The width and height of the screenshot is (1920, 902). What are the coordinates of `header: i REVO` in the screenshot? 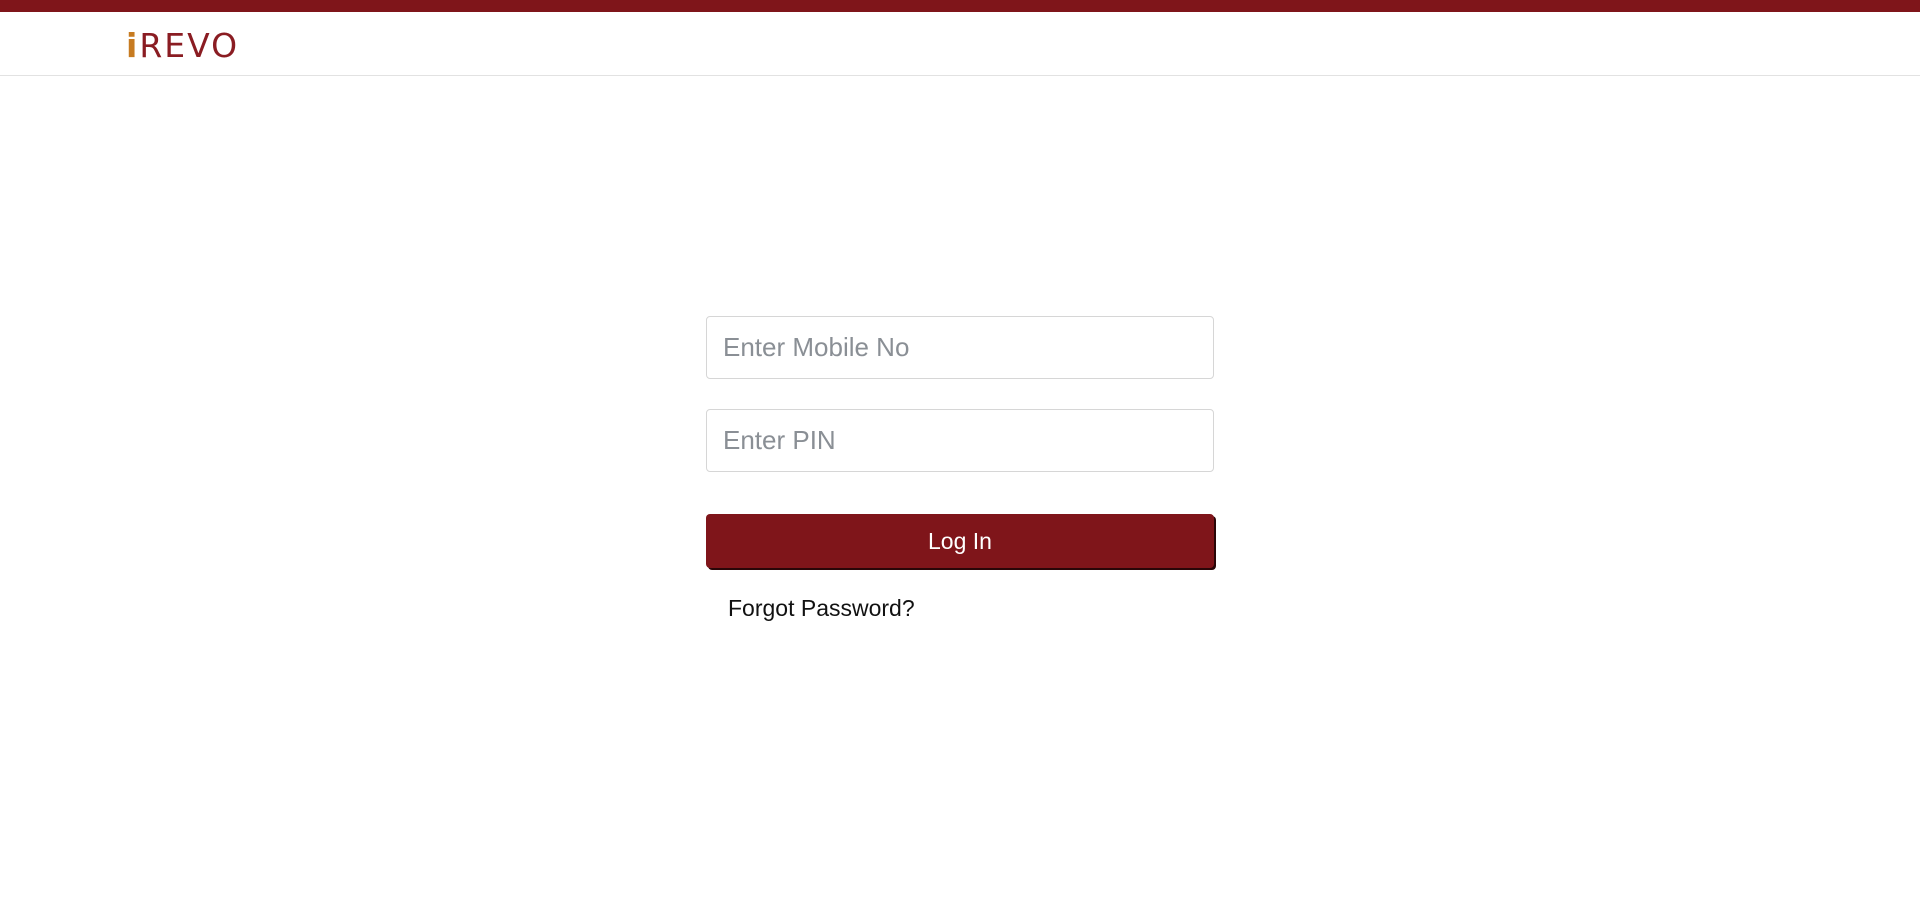 It's located at (960, 44).